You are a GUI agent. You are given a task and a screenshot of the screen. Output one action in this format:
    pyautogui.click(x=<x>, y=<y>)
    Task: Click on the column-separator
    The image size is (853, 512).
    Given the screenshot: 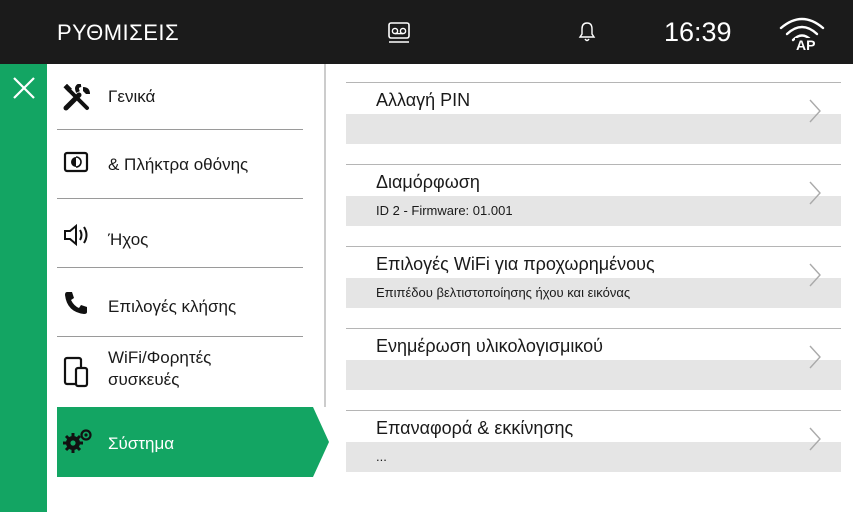 What is the action you would take?
    pyautogui.click(x=325, y=235)
    